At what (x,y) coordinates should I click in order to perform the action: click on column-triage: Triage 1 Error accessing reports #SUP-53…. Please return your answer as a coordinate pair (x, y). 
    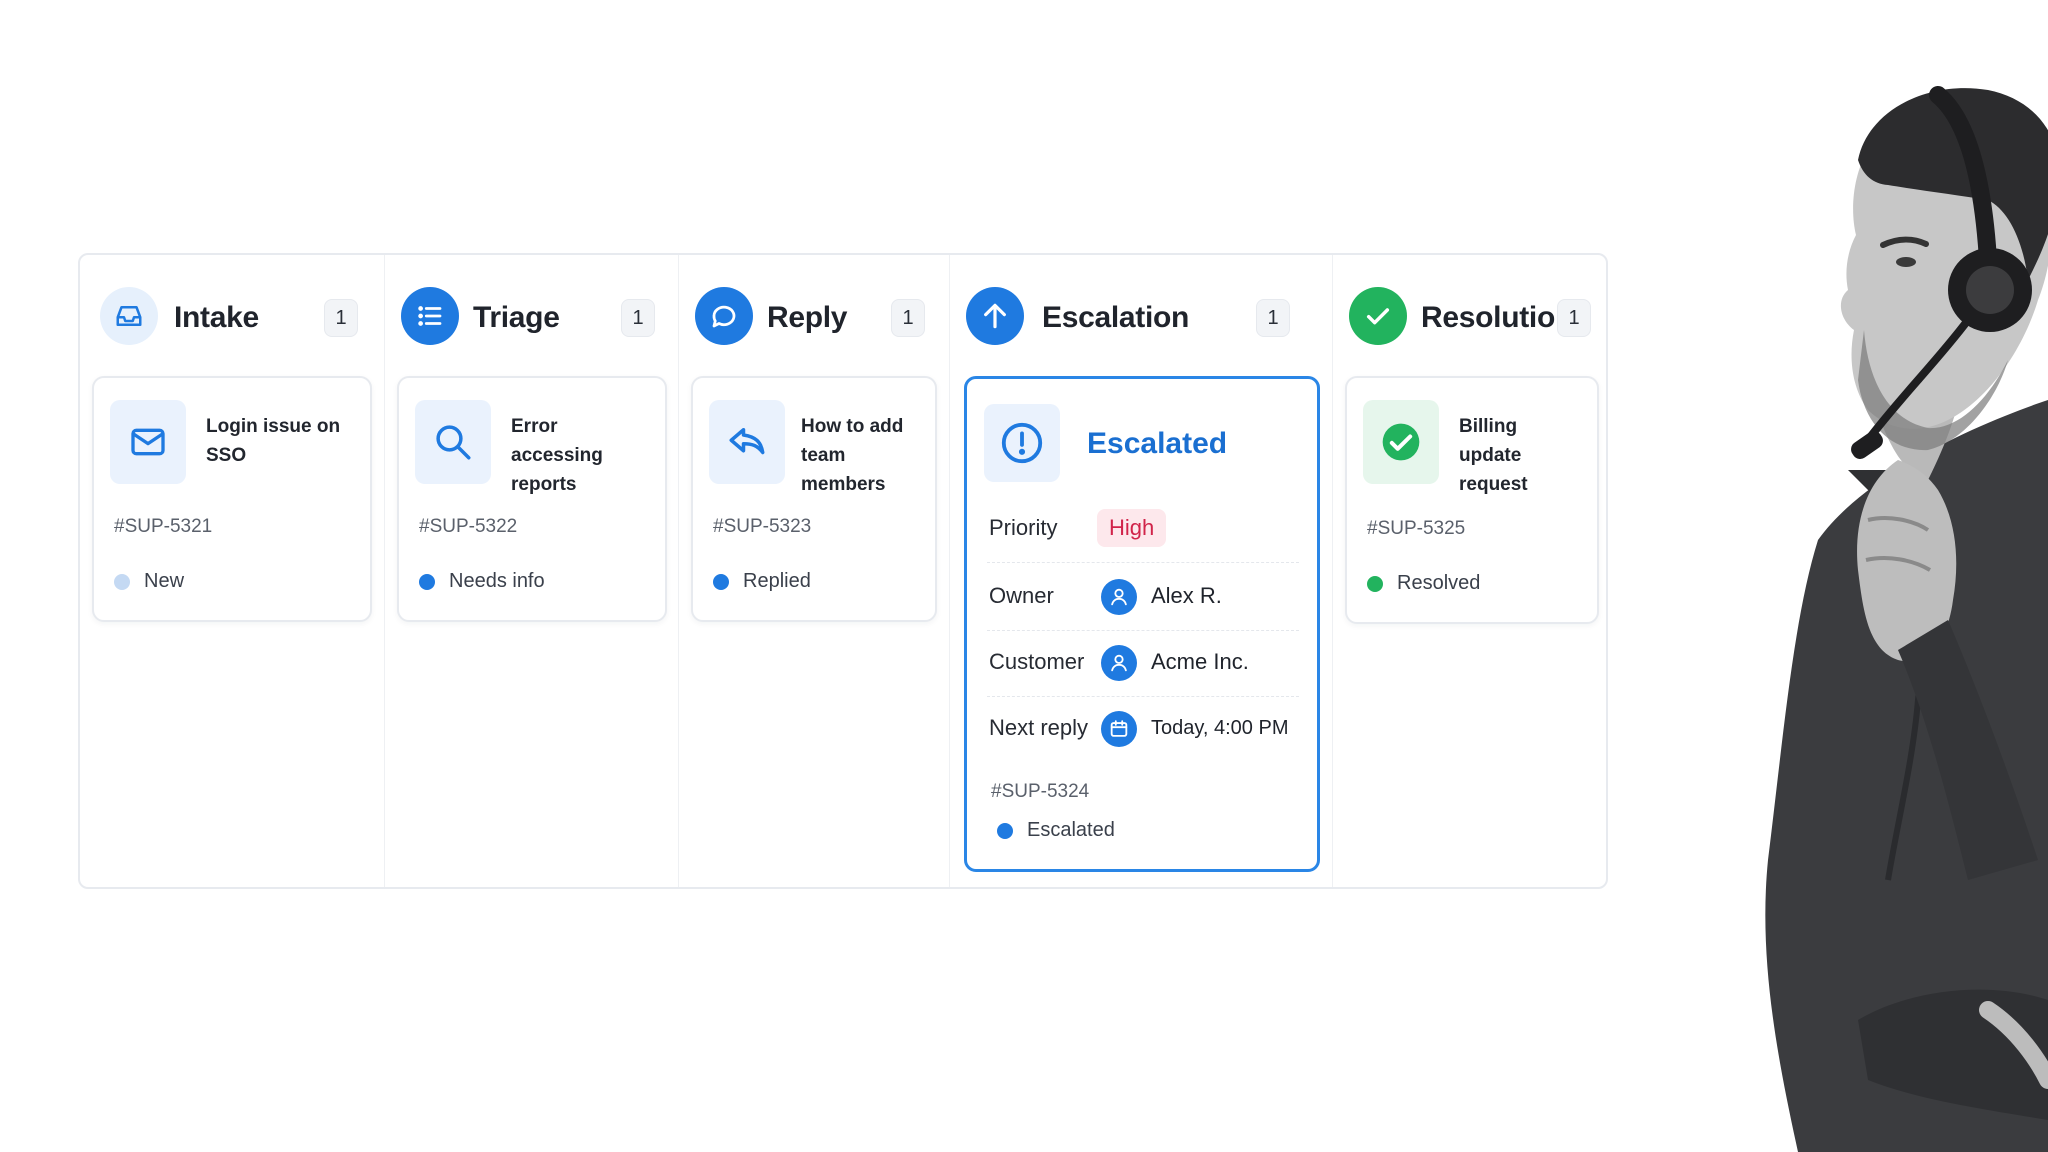
    Looking at the image, I should click on (532, 571).